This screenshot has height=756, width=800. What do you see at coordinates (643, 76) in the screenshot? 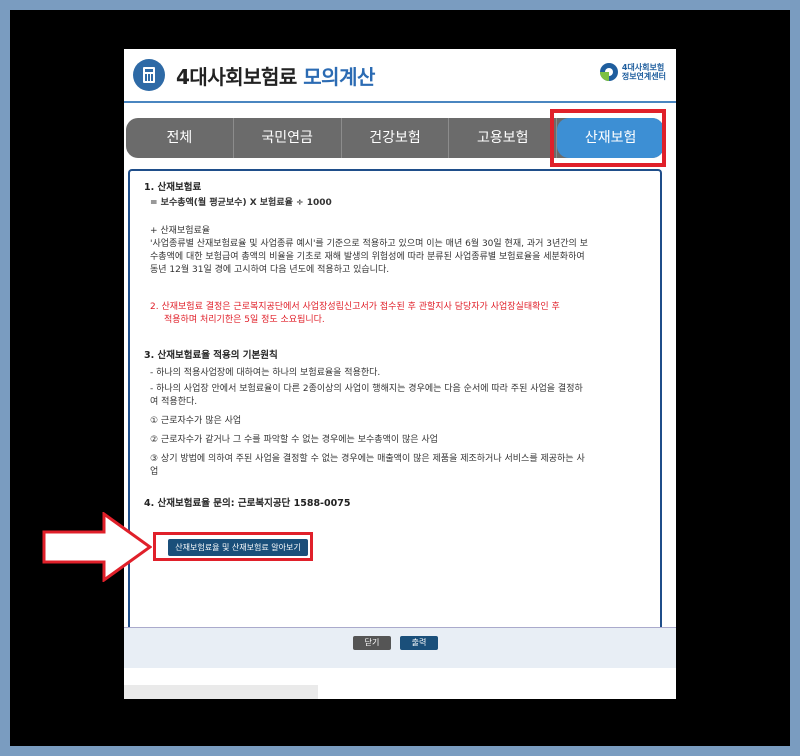
I see `logo-text-line2: 정보연계센터` at bounding box center [643, 76].